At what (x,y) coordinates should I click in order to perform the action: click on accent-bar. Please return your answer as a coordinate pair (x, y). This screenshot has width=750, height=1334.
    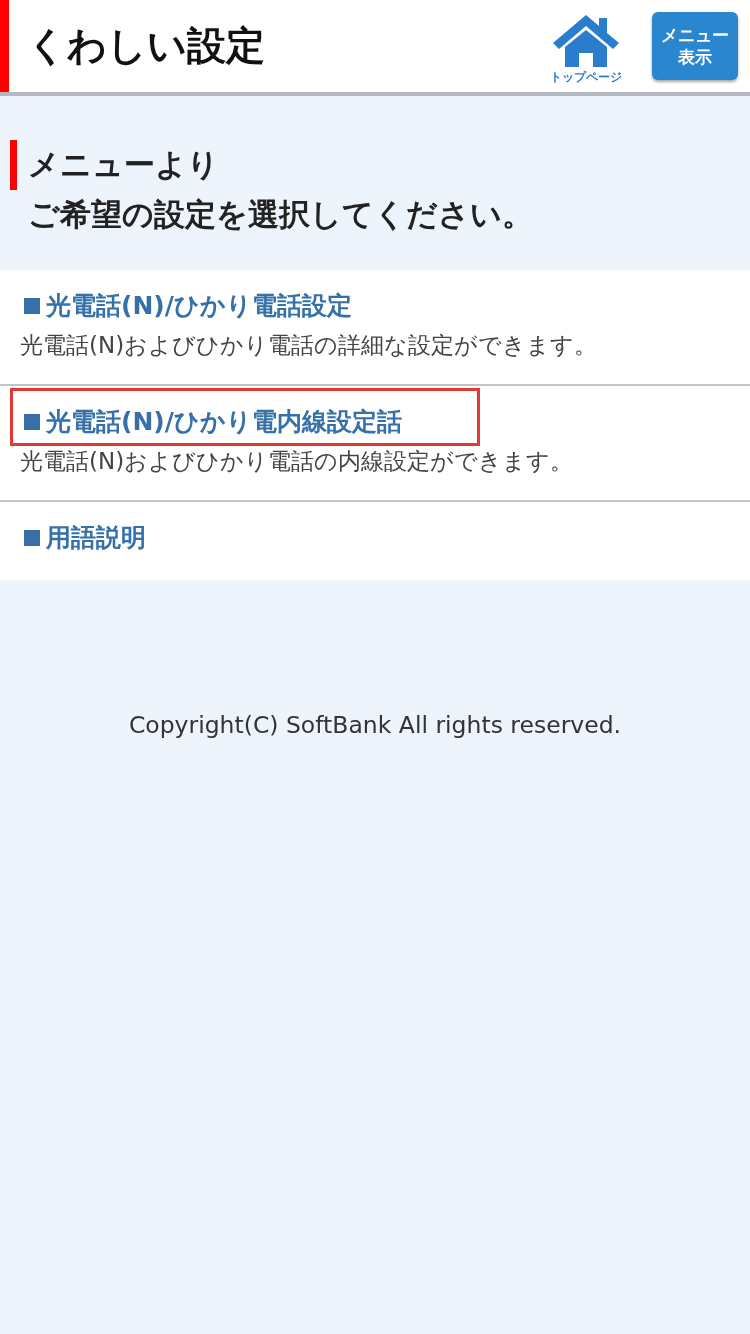
    Looking at the image, I should click on (13, 165).